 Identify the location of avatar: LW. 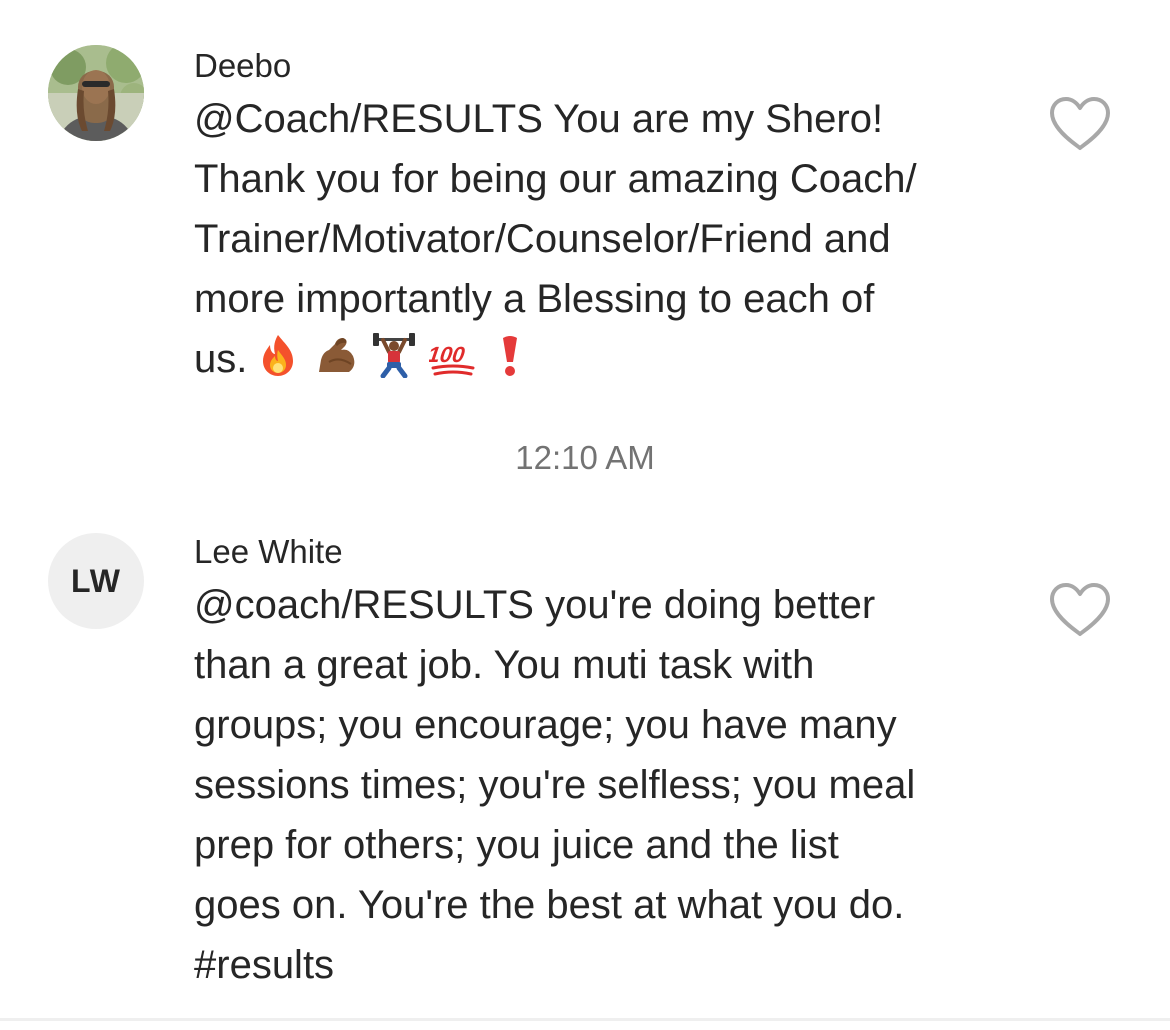
(96, 581).